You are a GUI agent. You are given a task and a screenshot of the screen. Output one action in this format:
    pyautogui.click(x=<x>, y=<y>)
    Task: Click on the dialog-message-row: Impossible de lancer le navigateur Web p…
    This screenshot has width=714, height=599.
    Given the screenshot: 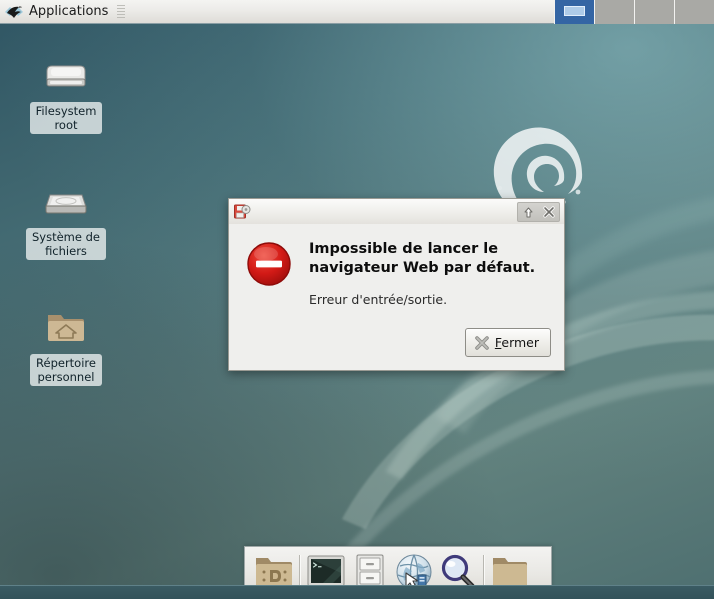 What is the action you would take?
    pyautogui.click(x=396, y=272)
    